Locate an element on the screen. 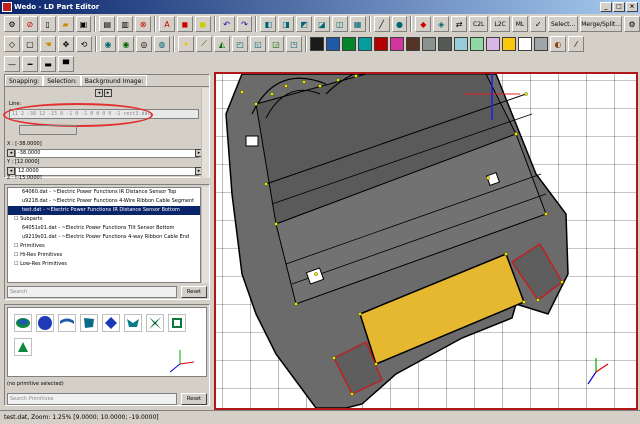  parts-search-input: Search is located at coordinates (92, 292).